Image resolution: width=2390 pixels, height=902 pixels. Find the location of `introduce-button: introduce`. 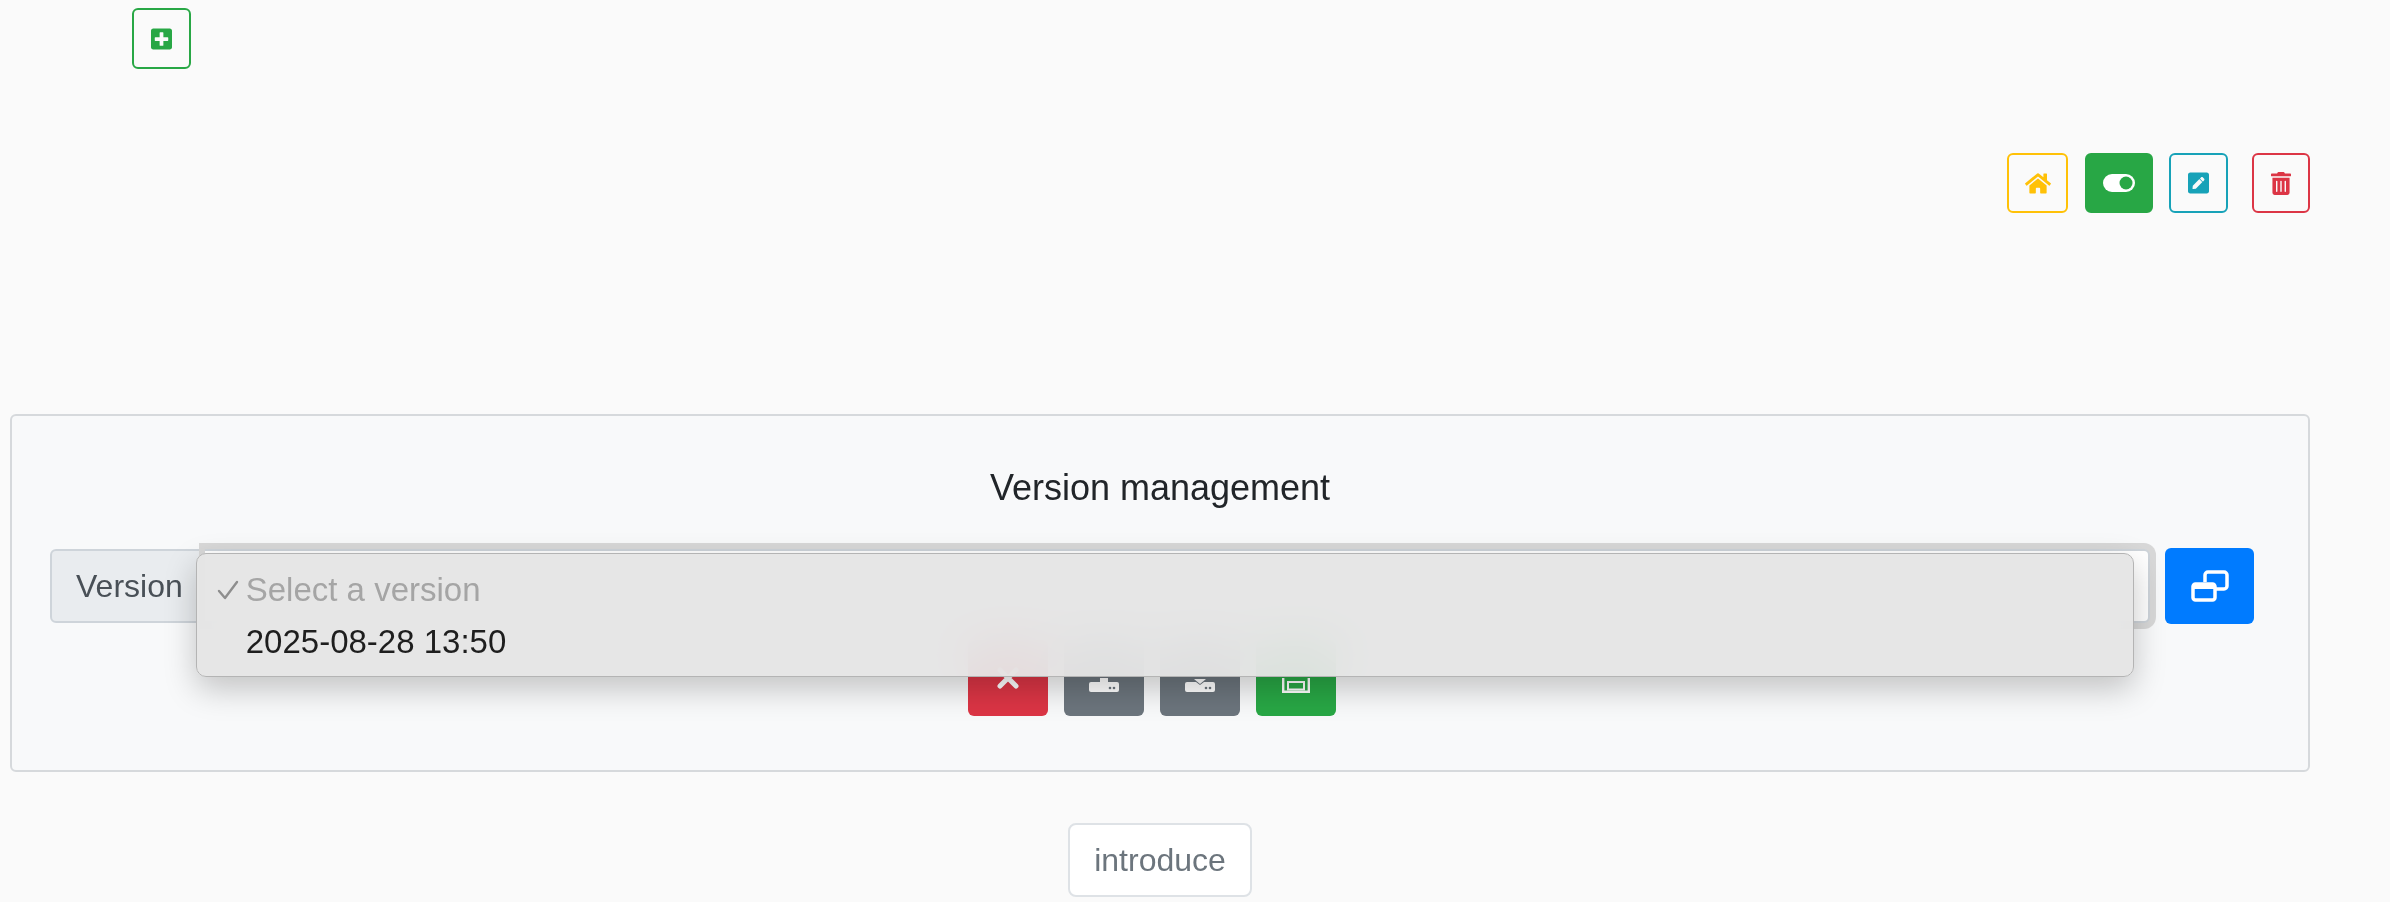

introduce-button: introduce is located at coordinates (1160, 860).